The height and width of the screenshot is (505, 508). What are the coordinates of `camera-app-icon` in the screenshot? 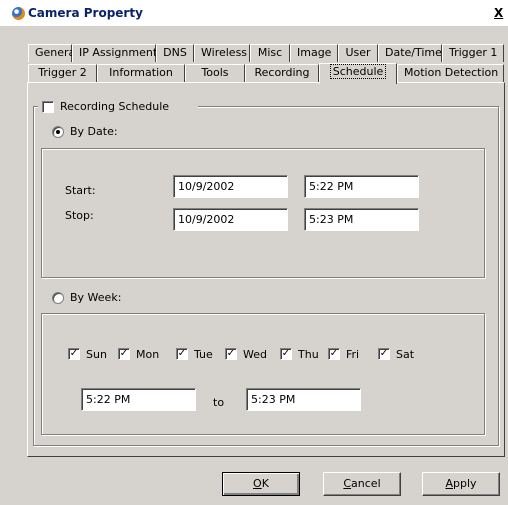 It's located at (18, 13).